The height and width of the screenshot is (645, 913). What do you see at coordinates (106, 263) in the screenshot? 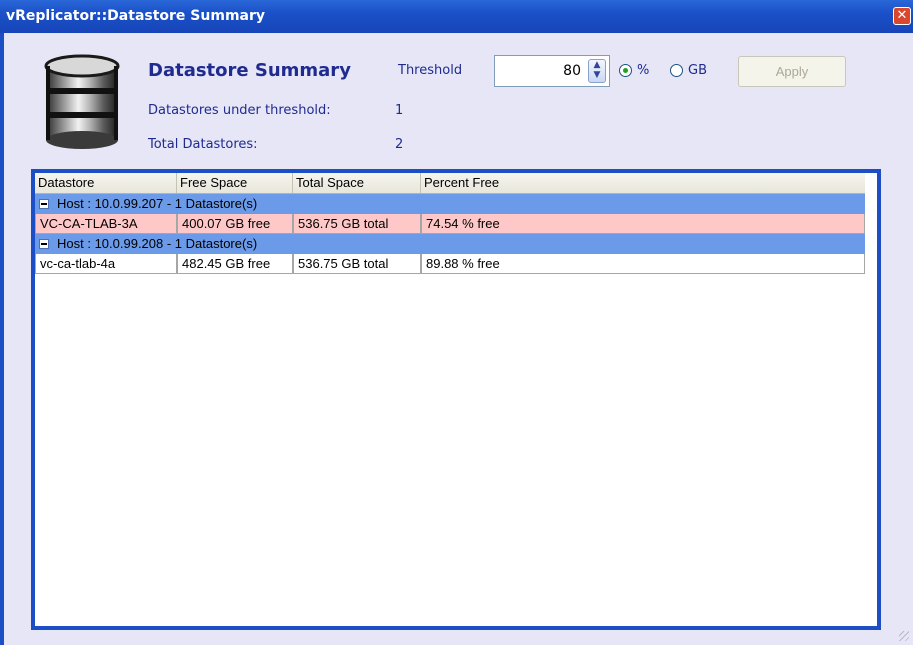
I see `cell-datastore: vc-ca-tlab-4a` at bounding box center [106, 263].